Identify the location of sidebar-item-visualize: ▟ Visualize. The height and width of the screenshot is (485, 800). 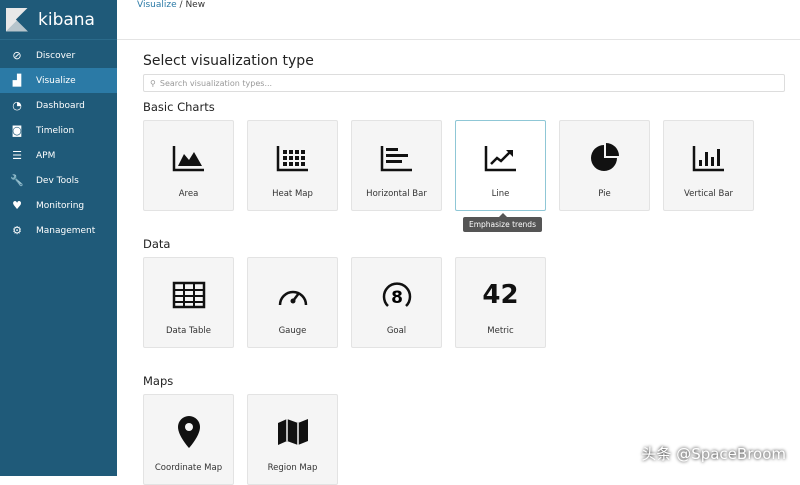
(58, 80).